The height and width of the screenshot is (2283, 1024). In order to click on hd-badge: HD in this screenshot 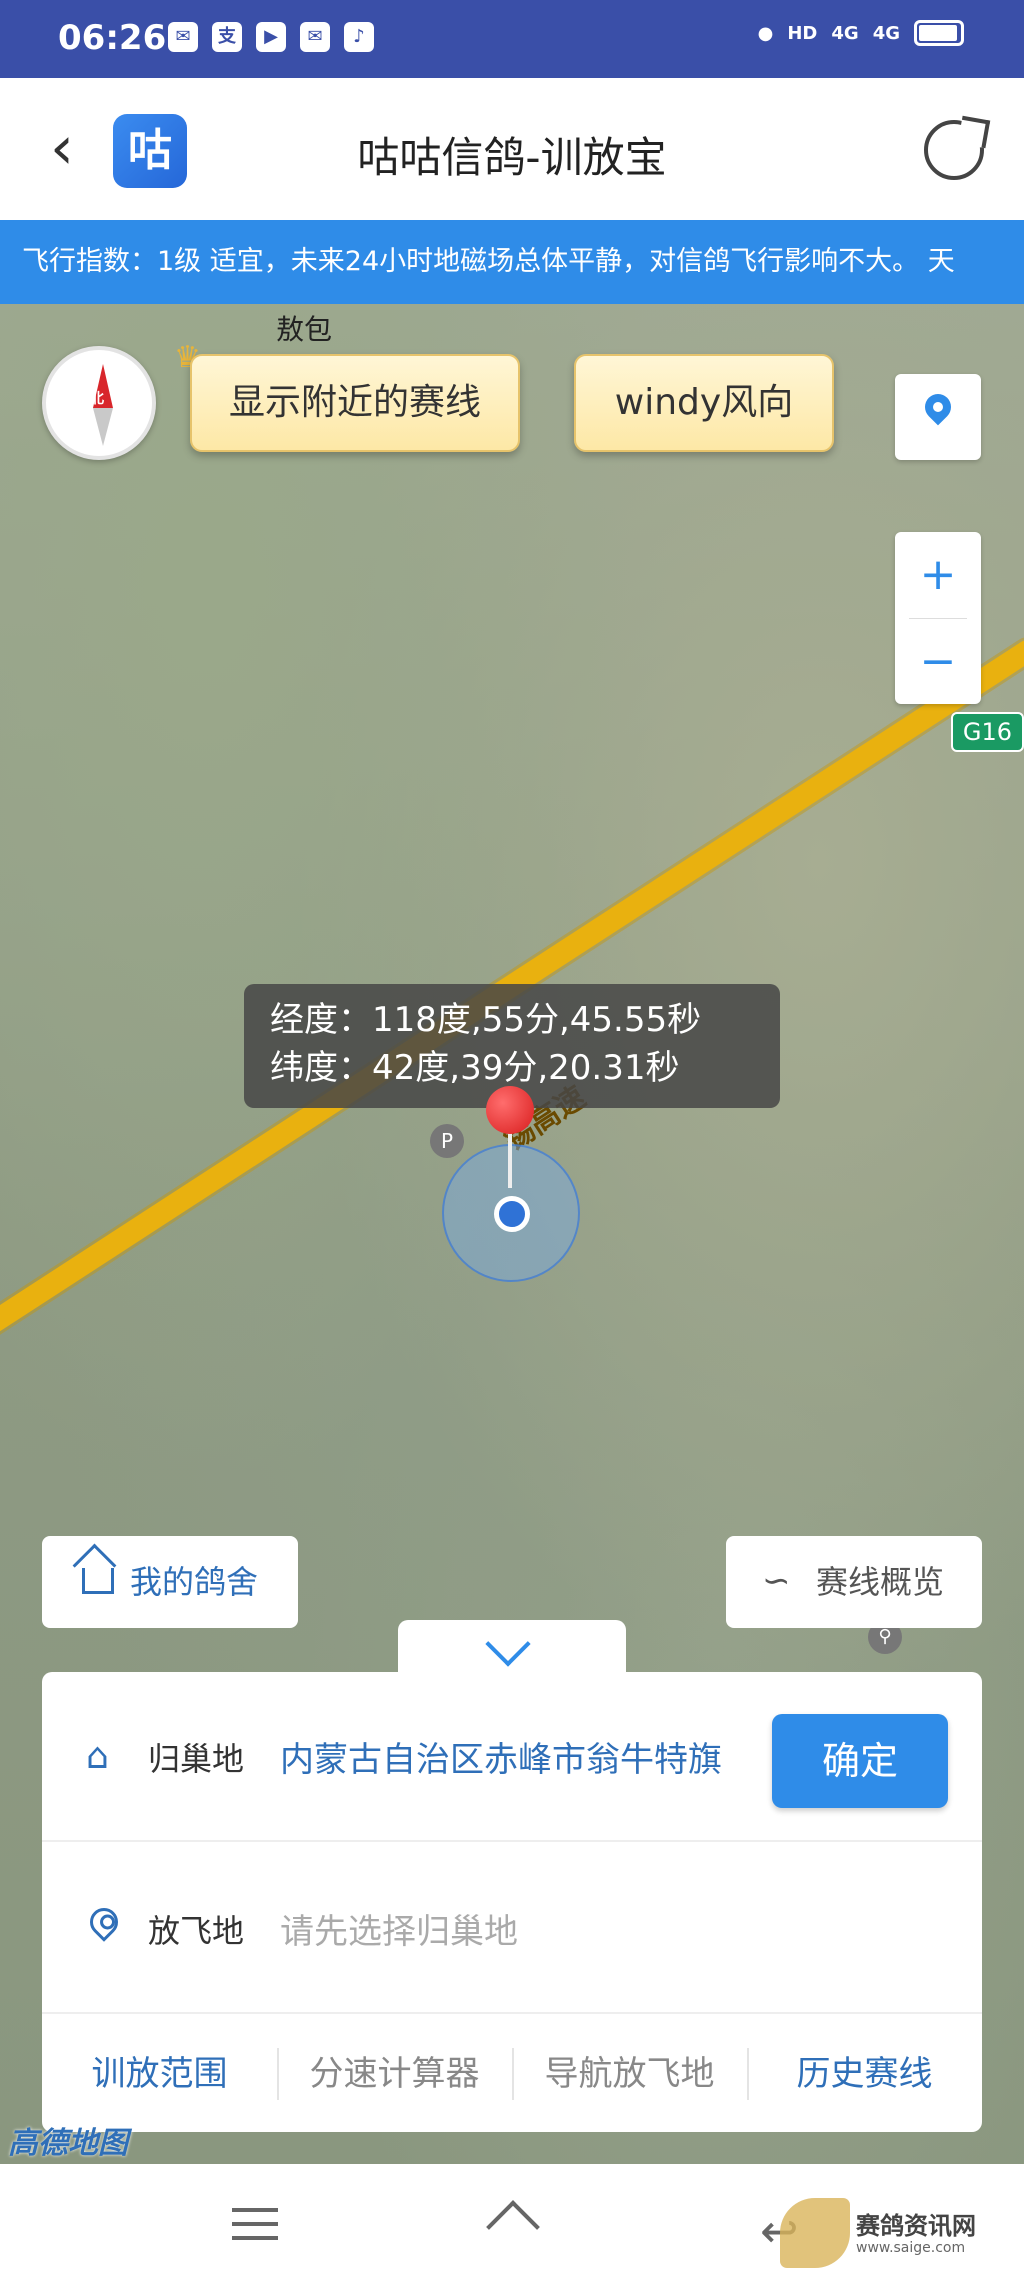, I will do `click(802, 33)`.